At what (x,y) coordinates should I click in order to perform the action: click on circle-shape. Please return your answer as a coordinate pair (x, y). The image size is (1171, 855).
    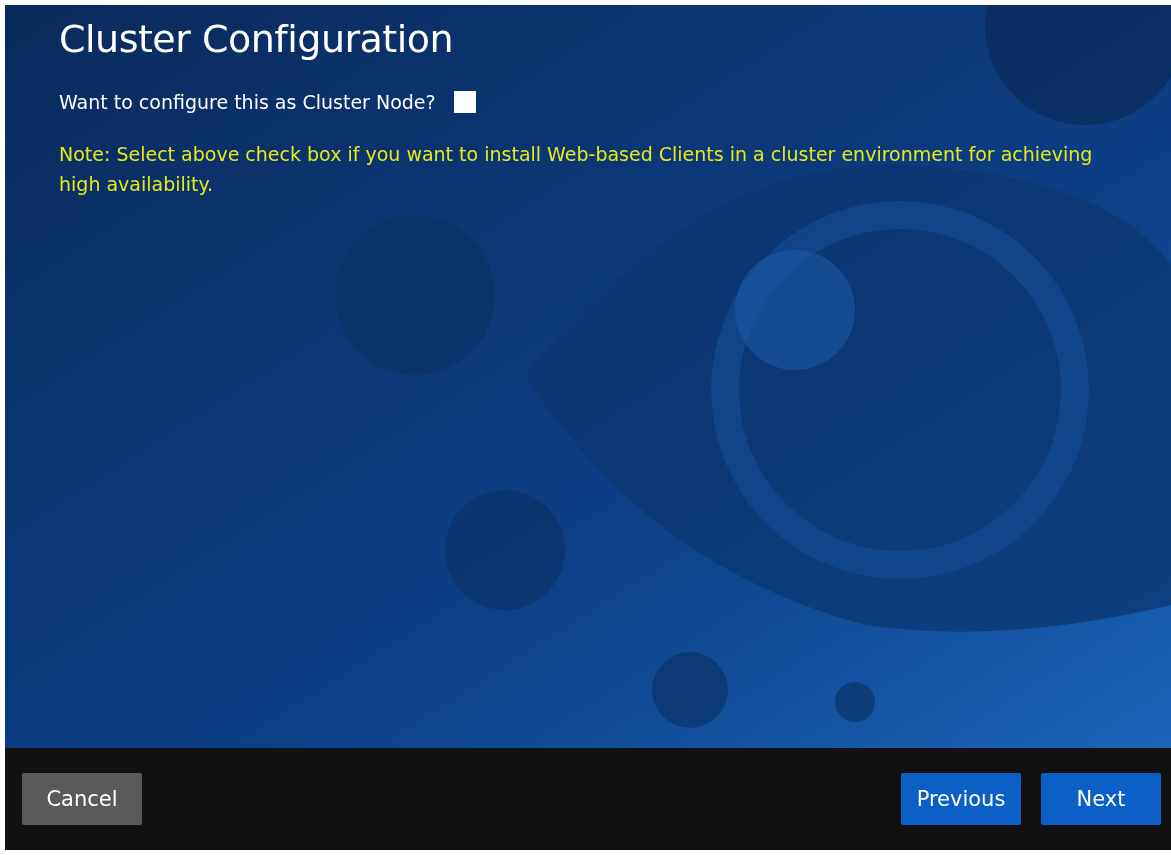
    Looking at the image, I should click on (855, 702).